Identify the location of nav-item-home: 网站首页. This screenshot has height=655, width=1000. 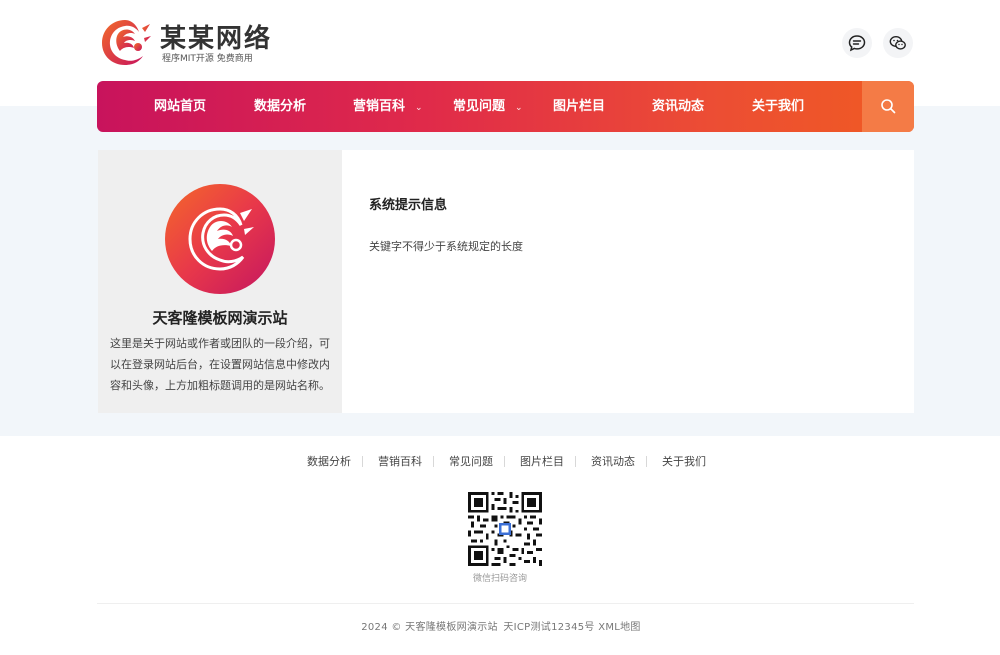
(180, 106).